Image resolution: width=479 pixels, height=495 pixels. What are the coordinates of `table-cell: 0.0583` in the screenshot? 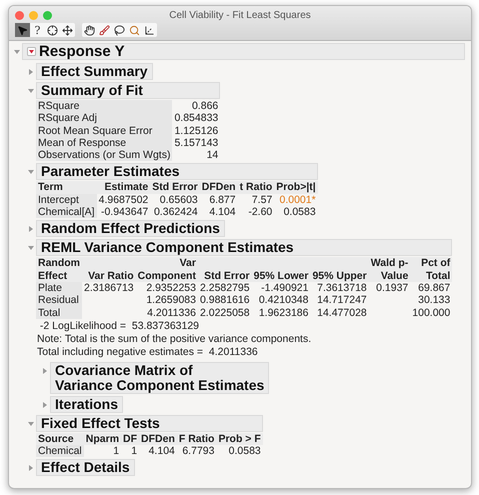 It's located at (239, 451).